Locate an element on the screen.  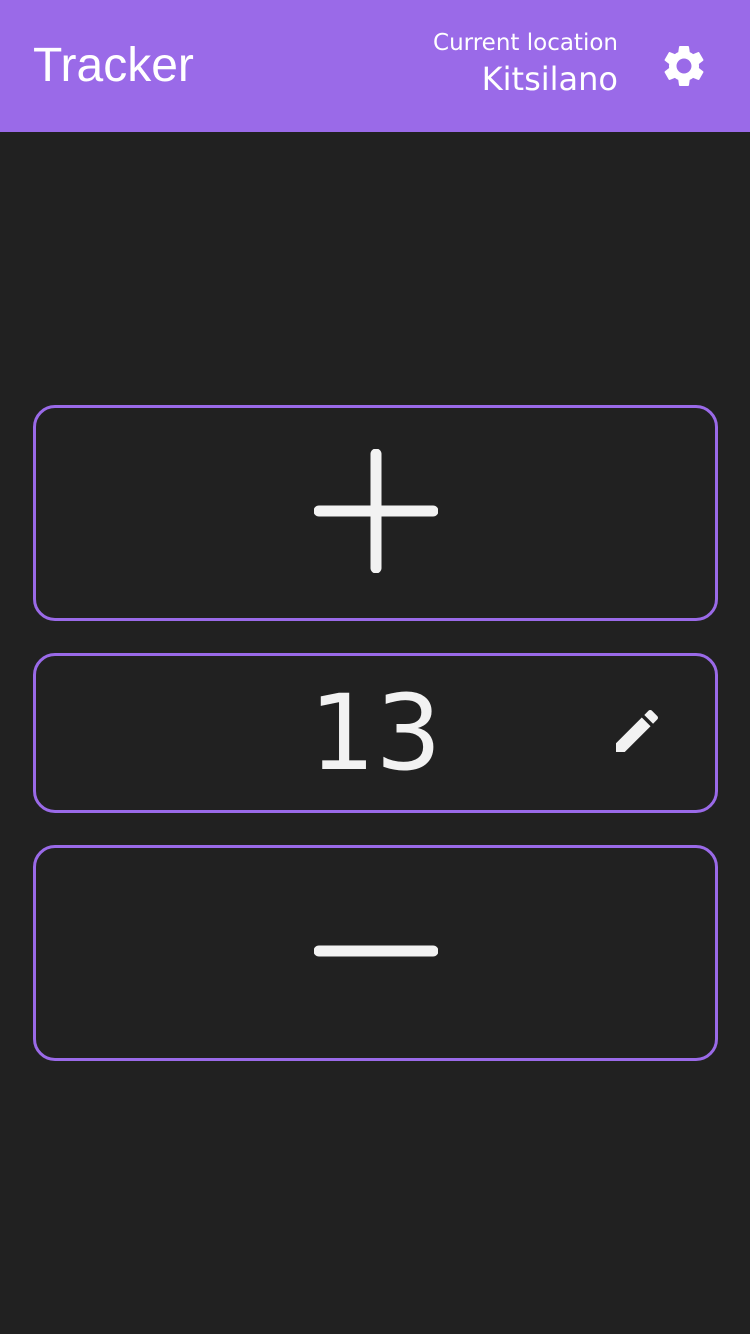
minus-icon is located at coordinates (375, 953).